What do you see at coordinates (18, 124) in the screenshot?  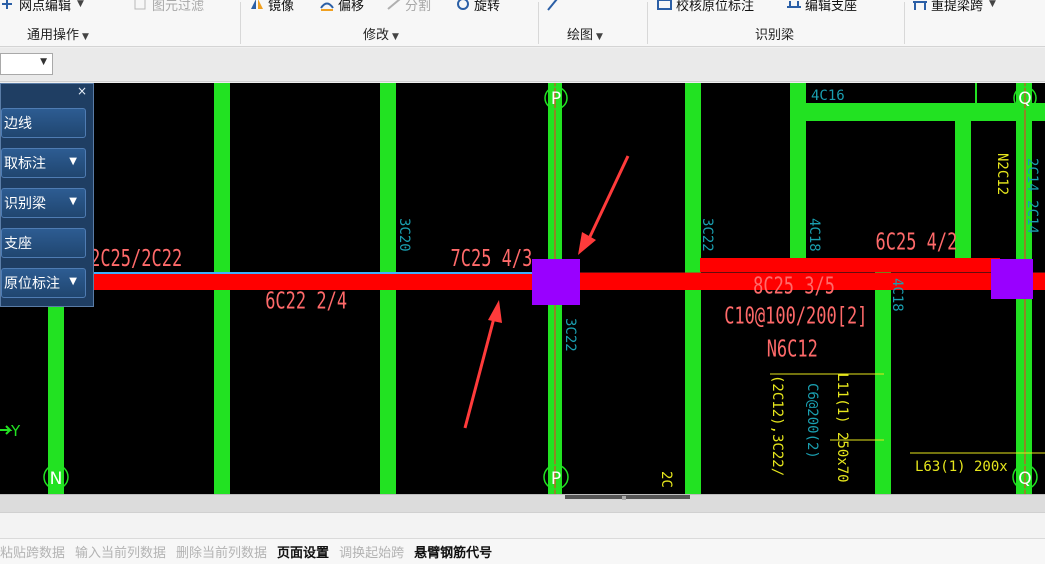 I see `panel-button-label: 边线` at bounding box center [18, 124].